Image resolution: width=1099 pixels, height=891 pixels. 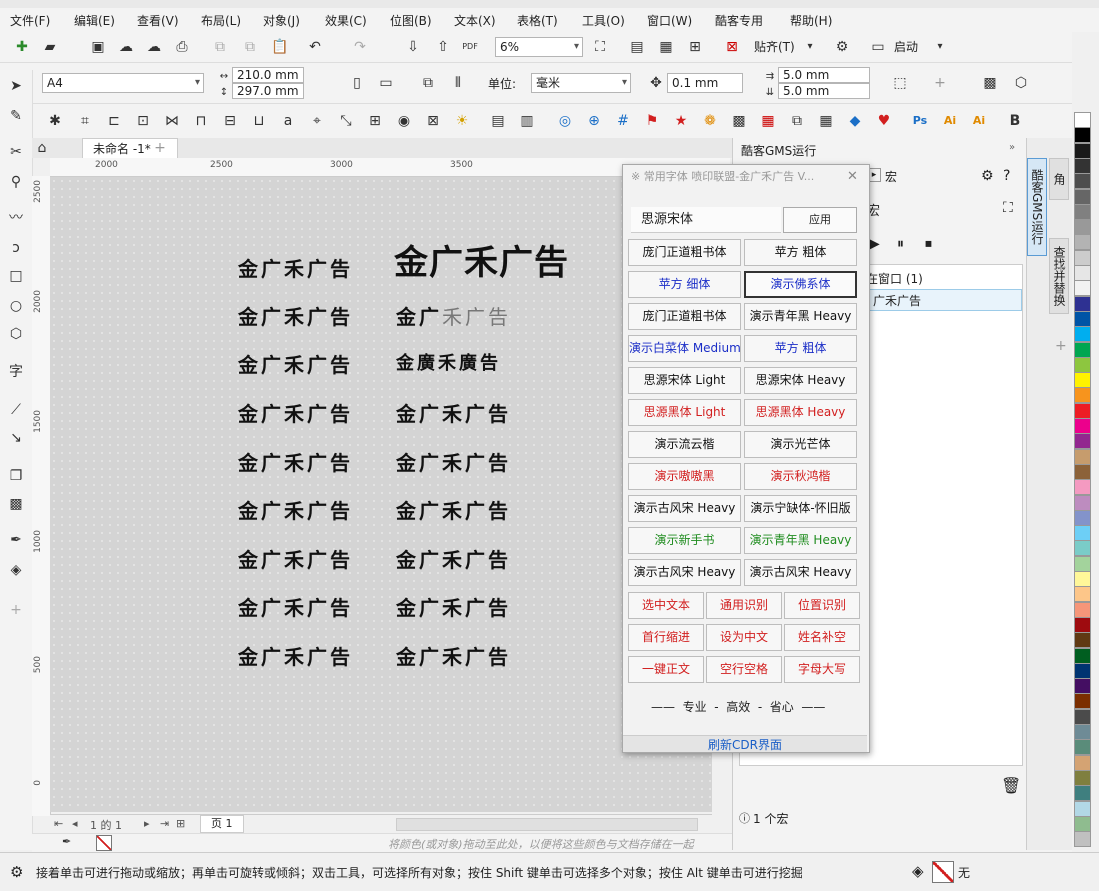 I want to click on font-option-button: 庞门正道粗书体, so click(x=684, y=252).